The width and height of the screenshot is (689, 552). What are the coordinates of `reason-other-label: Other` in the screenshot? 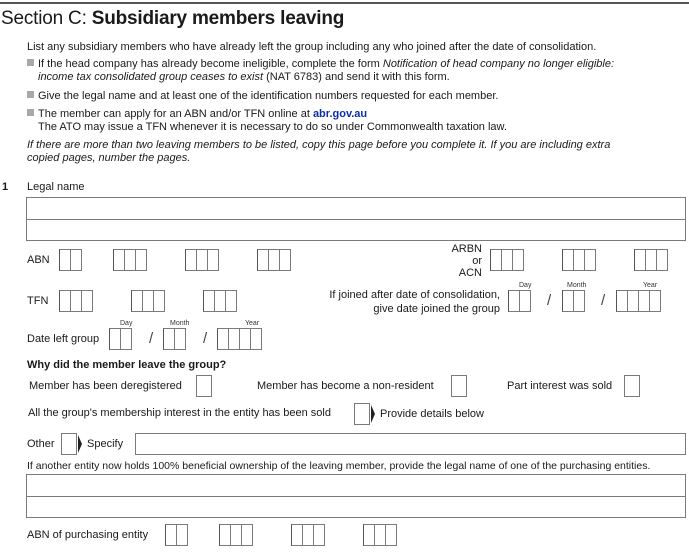 It's located at (41, 444).